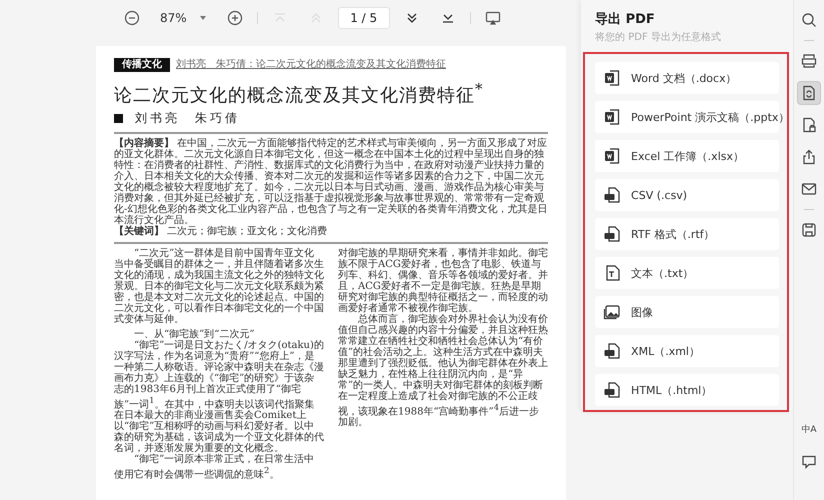 The width and height of the screenshot is (824, 500). Describe the element at coordinates (687, 78) in the screenshot. I see `export-format-option: Word 文档（.docx）` at that location.